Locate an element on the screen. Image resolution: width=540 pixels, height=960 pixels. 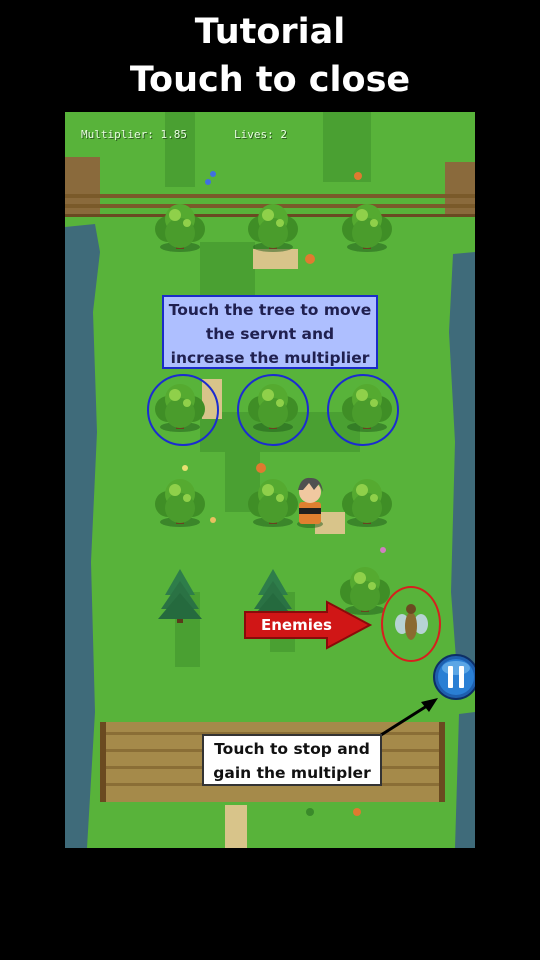
tree-hint-line: the servnt and is located at coordinates (270, 334).